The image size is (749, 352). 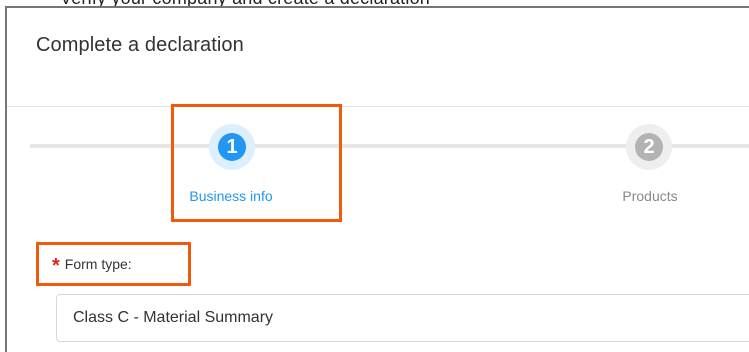 I want to click on step-2-circle: 2, so click(x=649, y=147).